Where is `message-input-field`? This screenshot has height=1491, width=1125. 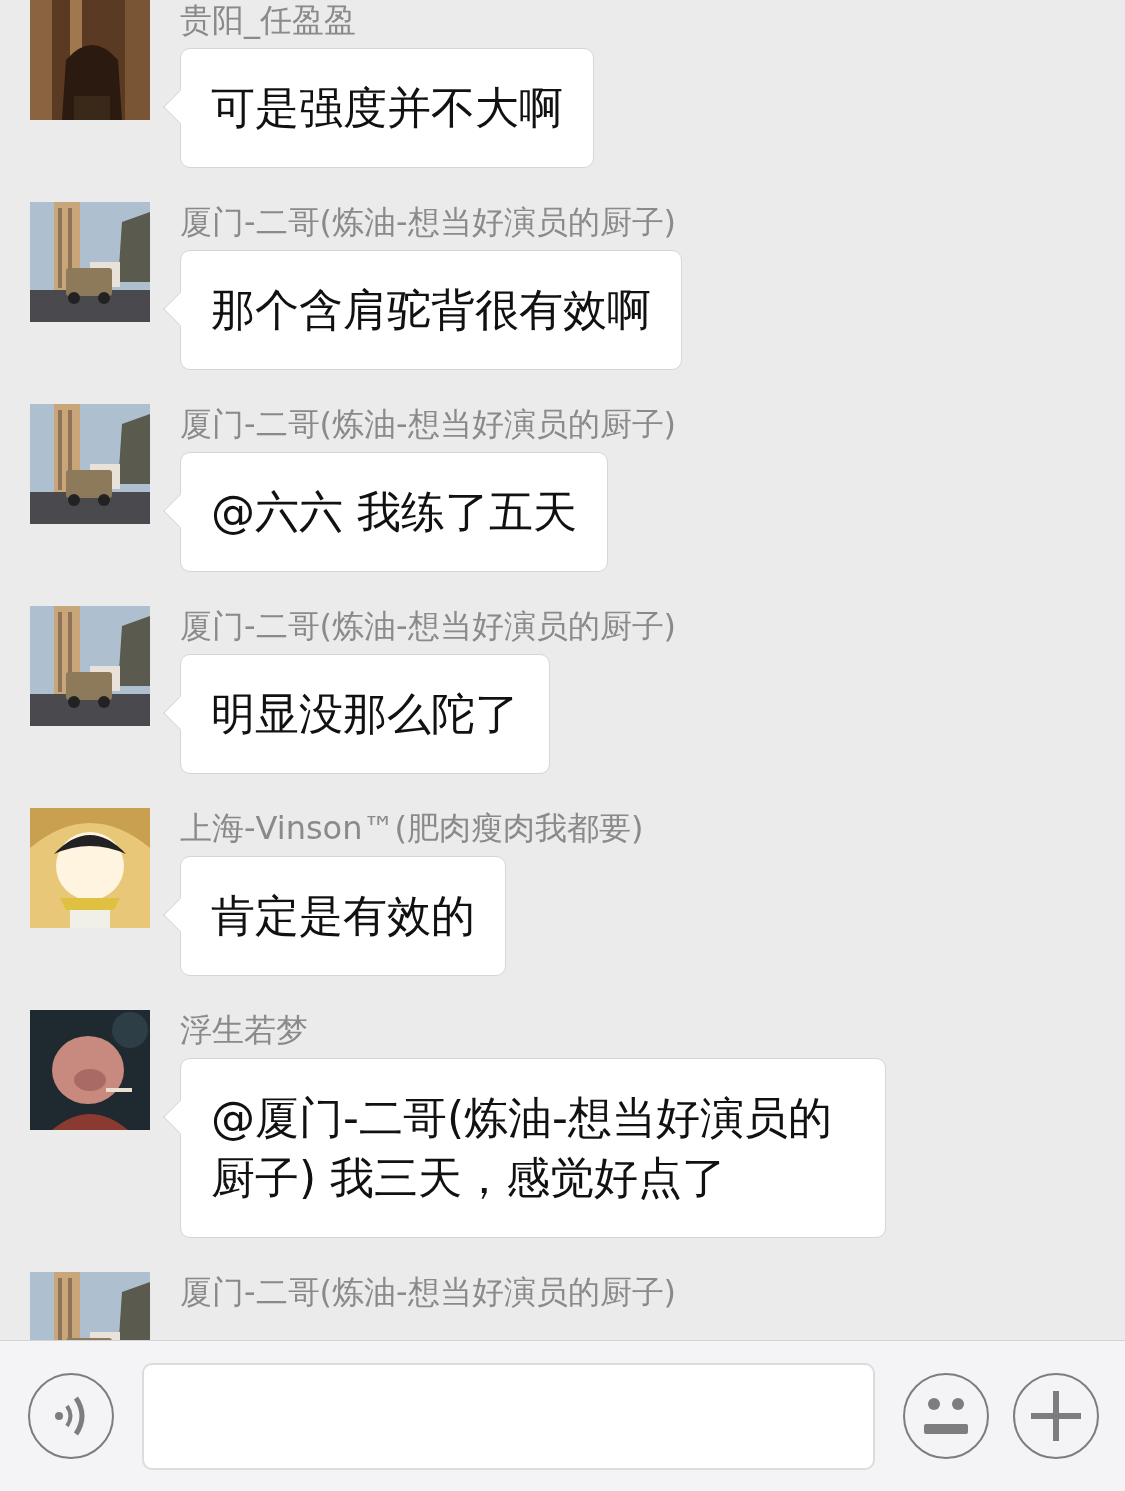 message-input-field is located at coordinates (508, 1416).